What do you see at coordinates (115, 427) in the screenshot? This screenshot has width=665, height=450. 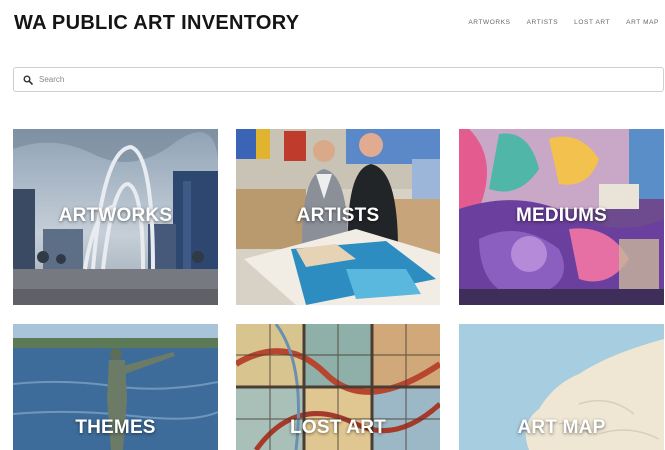 I see `tile-label: THEMES` at bounding box center [115, 427].